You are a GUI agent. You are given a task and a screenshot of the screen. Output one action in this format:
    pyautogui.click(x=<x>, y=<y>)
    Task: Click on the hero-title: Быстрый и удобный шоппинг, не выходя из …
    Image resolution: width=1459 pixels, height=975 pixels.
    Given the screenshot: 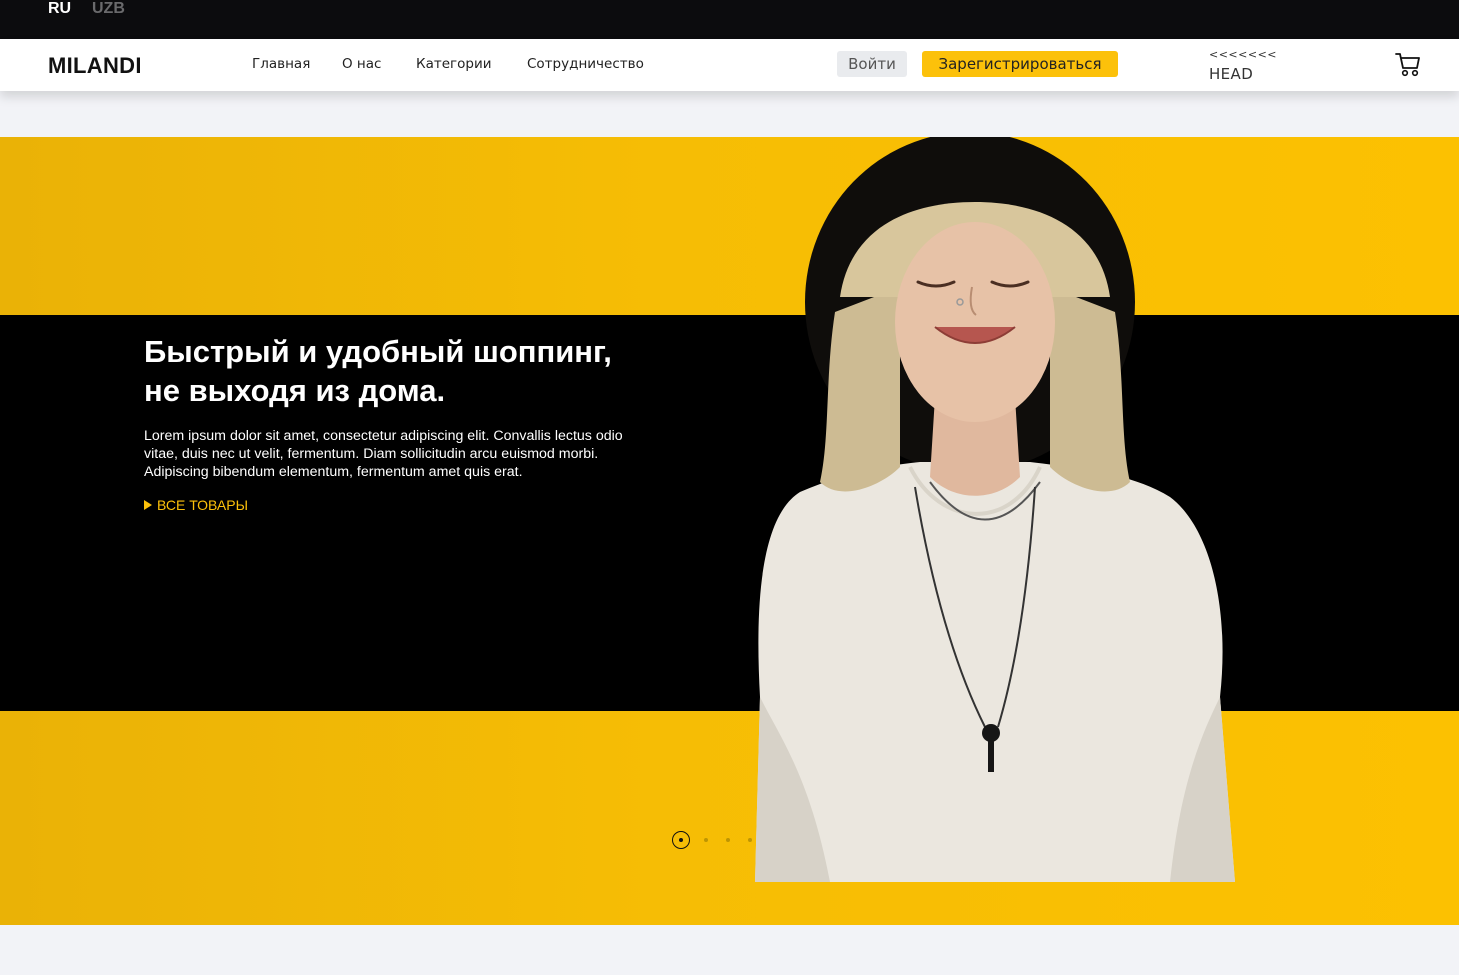 What is the action you would take?
    pyautogui.click(x=454, y=371)
    